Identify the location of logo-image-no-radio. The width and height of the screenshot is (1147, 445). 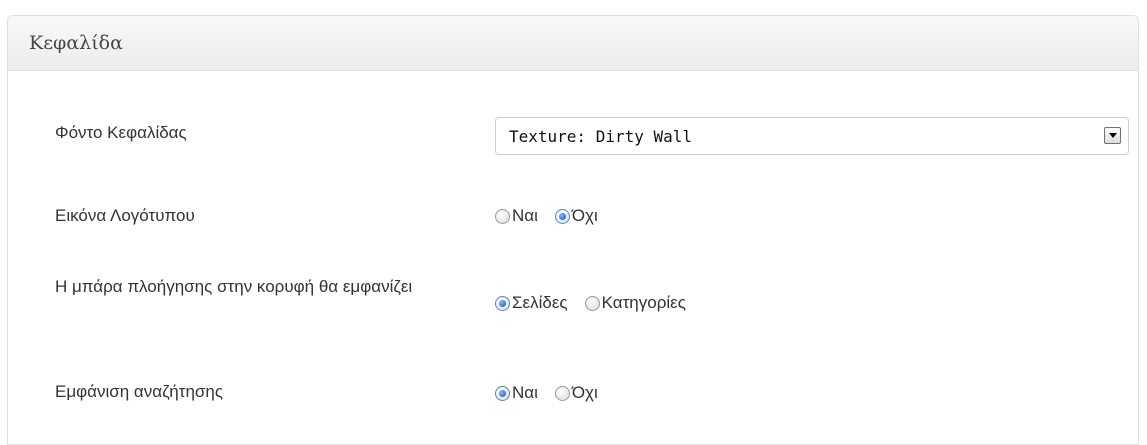
(562, 216).